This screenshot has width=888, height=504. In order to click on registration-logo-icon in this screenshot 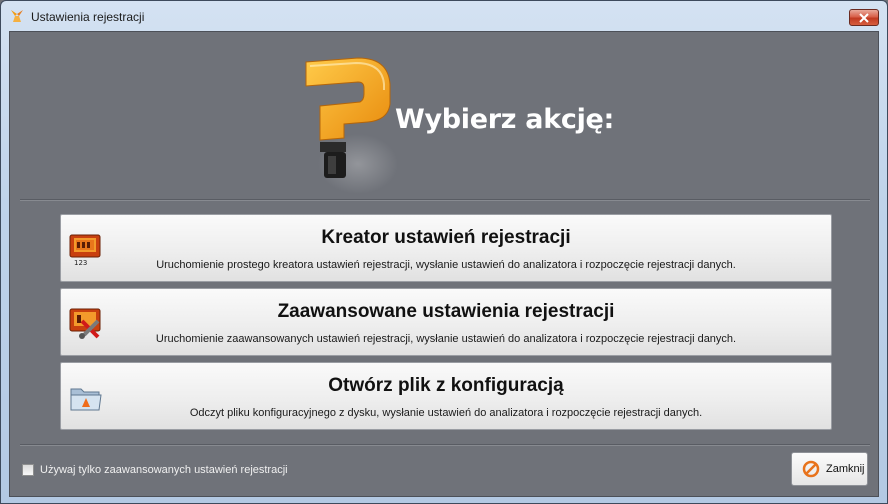, I will do `click(351, 125)`.